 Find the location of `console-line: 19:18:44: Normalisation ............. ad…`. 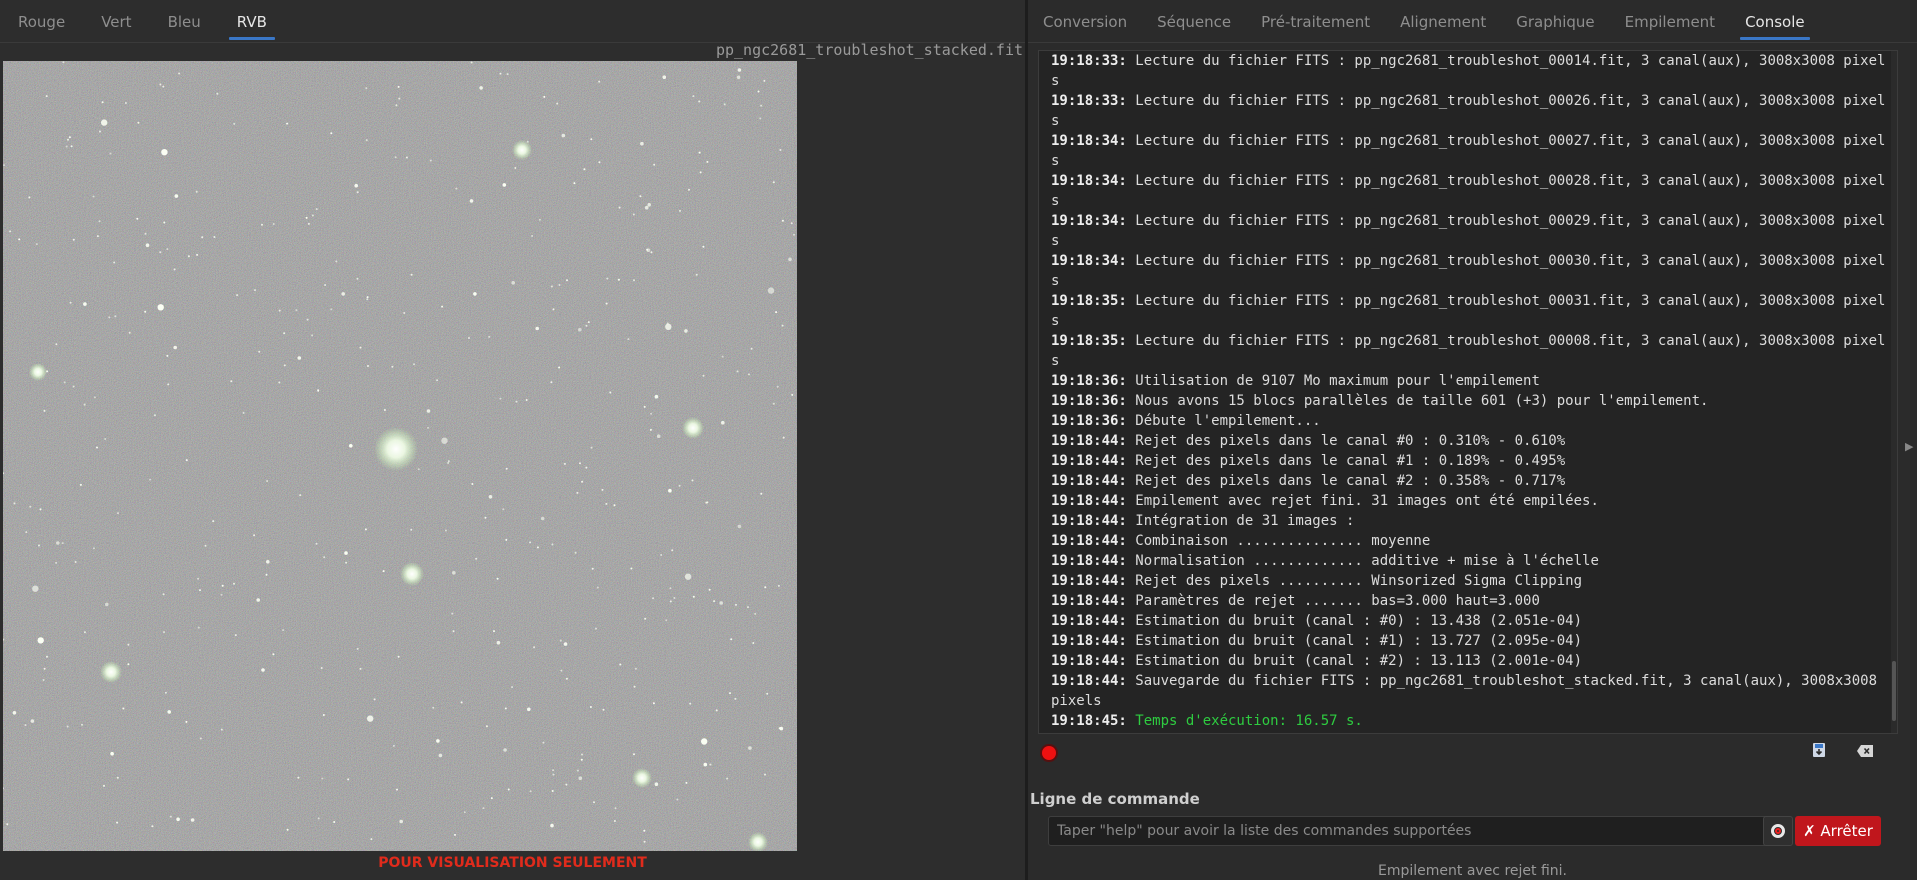

console-line: 19:18:44: Normalisation ............. ad… is located at coordinates (1471, 561).